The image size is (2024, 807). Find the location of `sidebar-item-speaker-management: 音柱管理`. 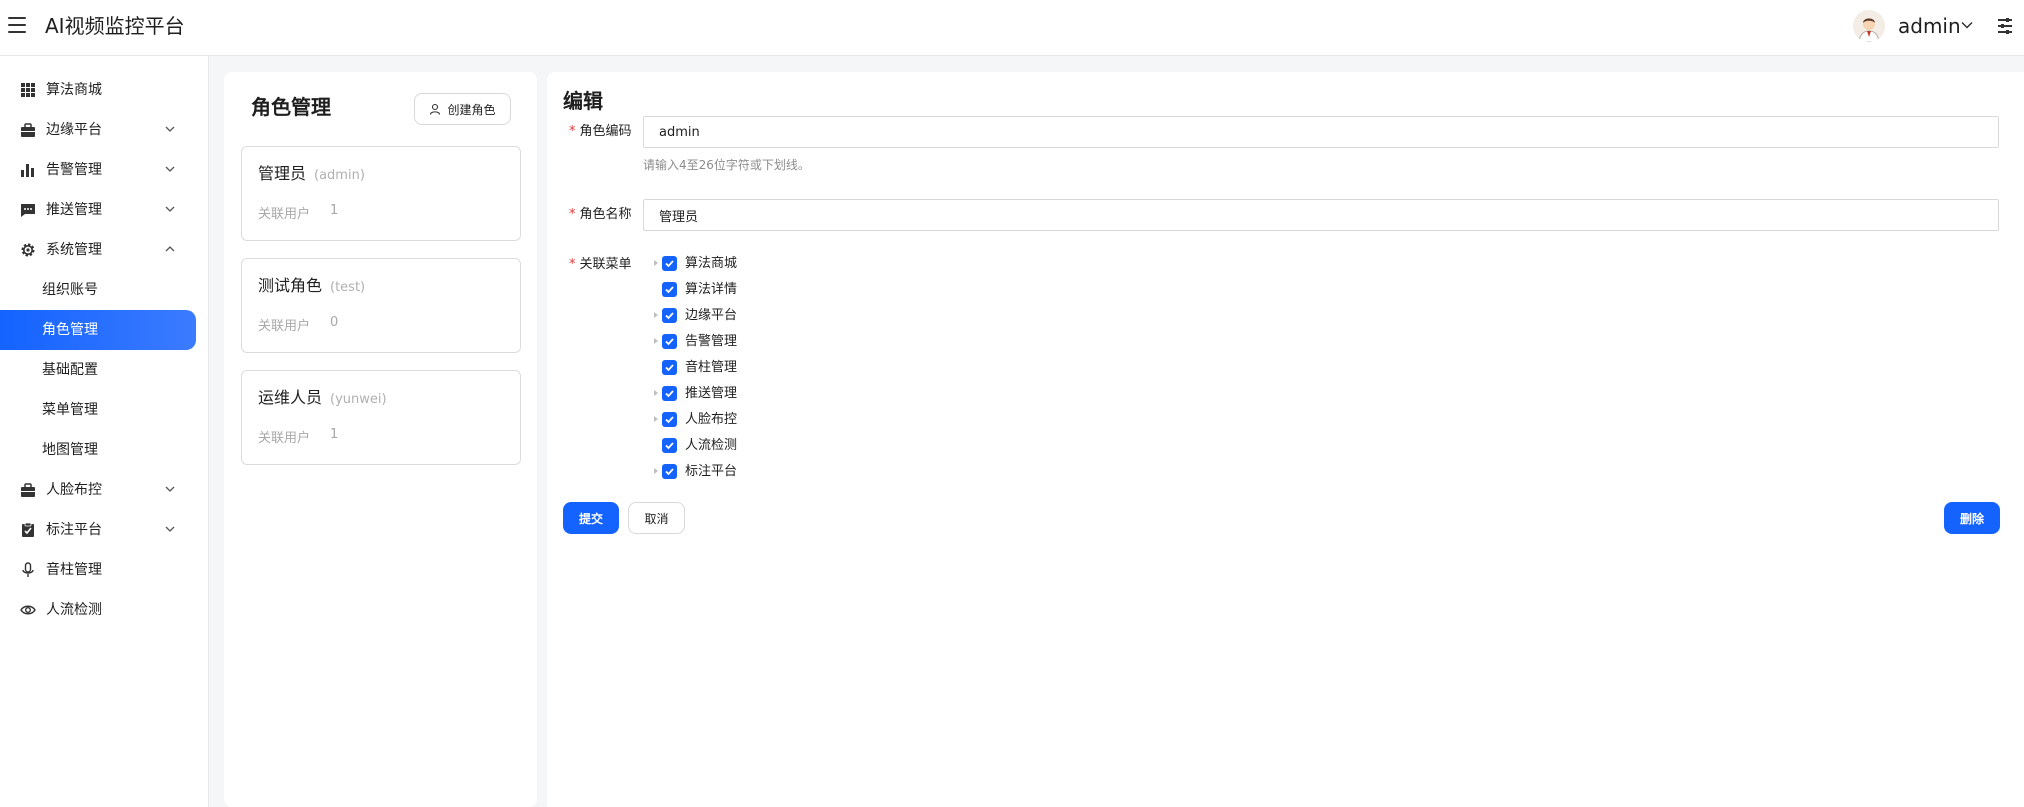

sidebar-item-speaker-management: 音柱管理 is located at coordinates (98, 570).